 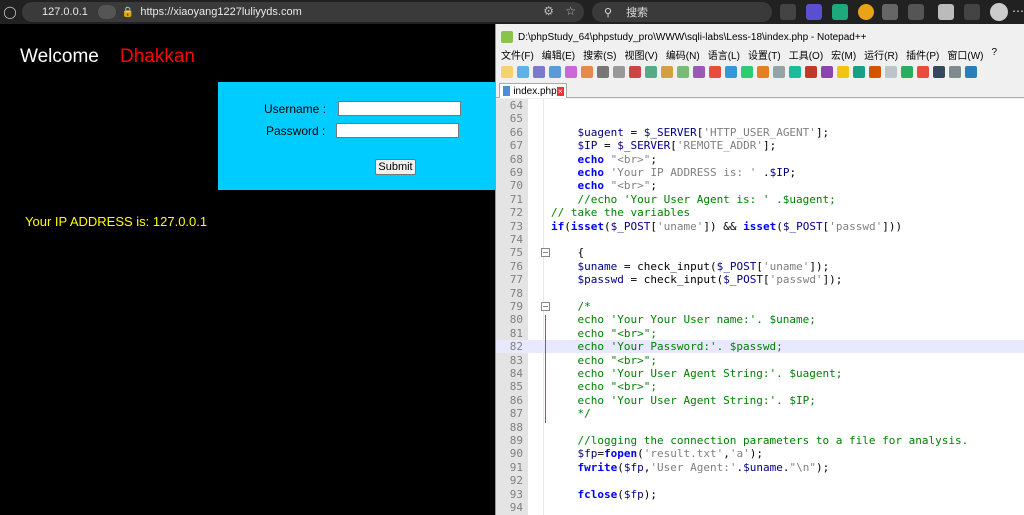 What do you see at coordinates (760, 212) in the screenshot?
I see `code-line: 72 // take the variables` at bounding box center [760, 212].